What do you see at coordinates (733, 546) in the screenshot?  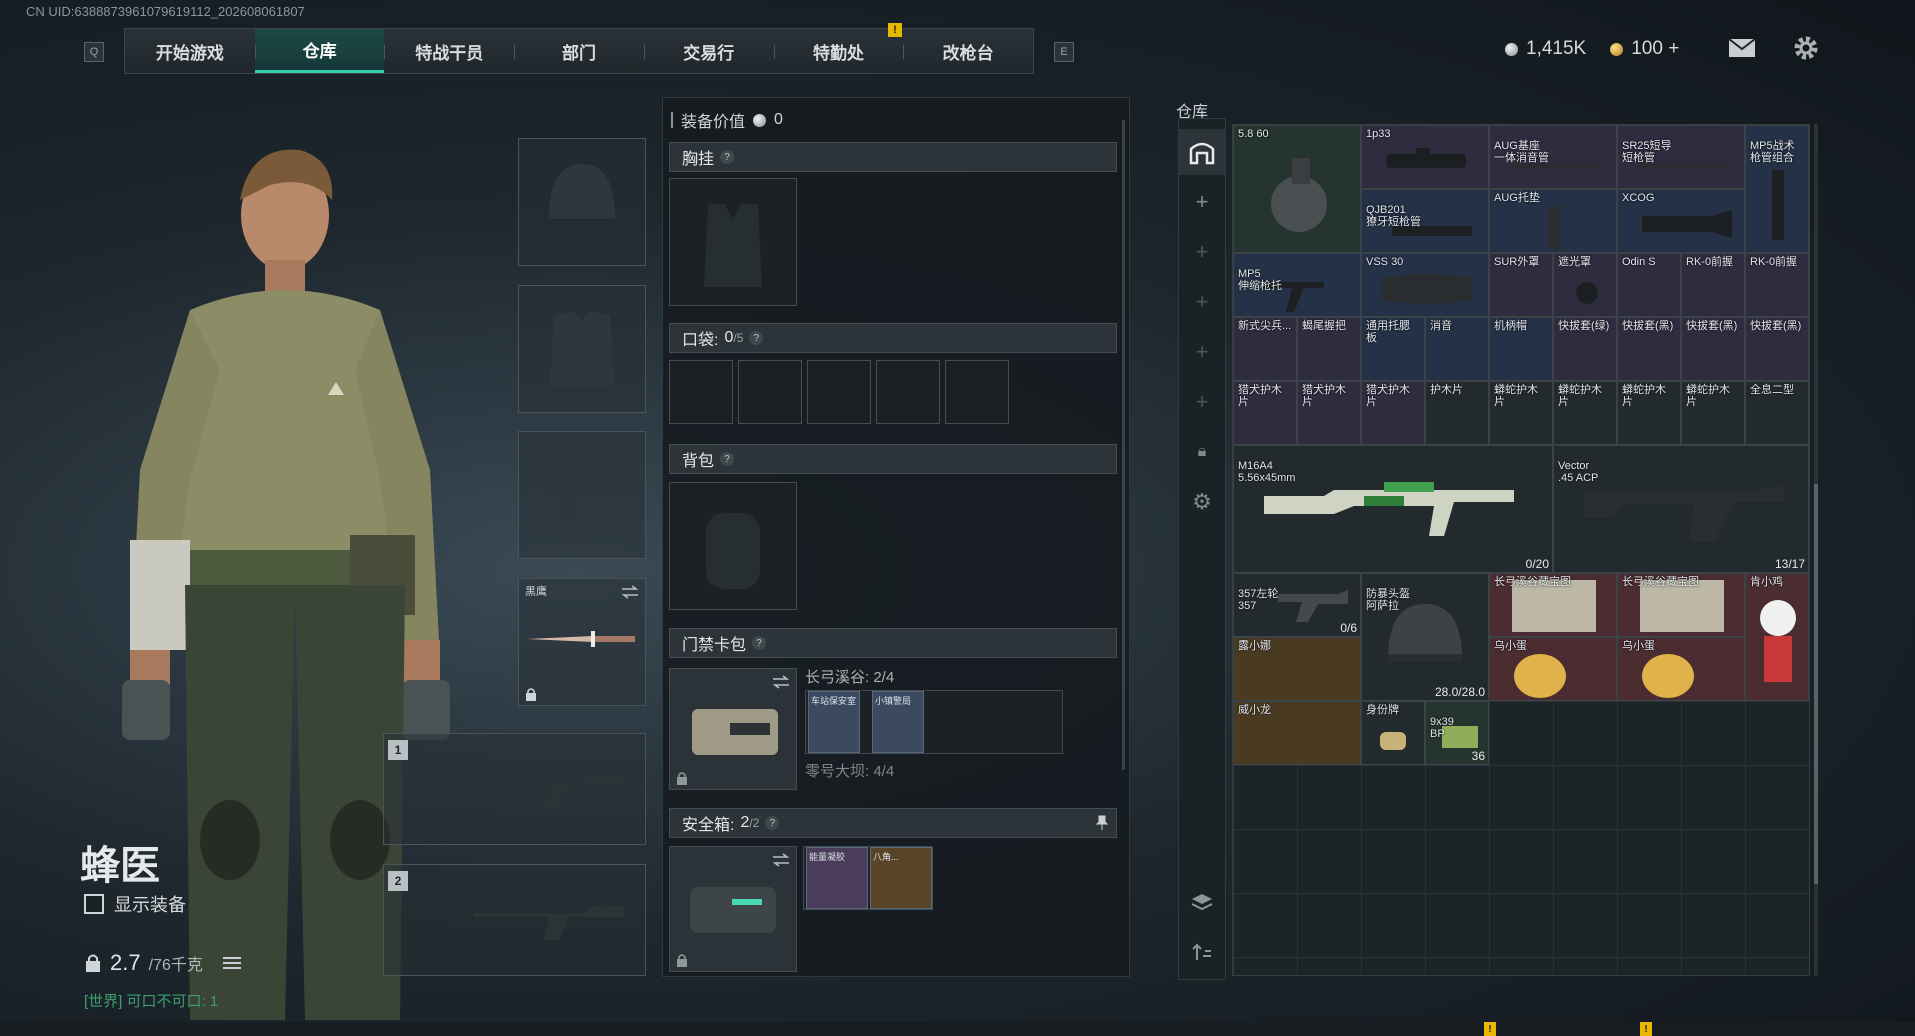 I see `backpack-slot` at bounding box center [733, 546].